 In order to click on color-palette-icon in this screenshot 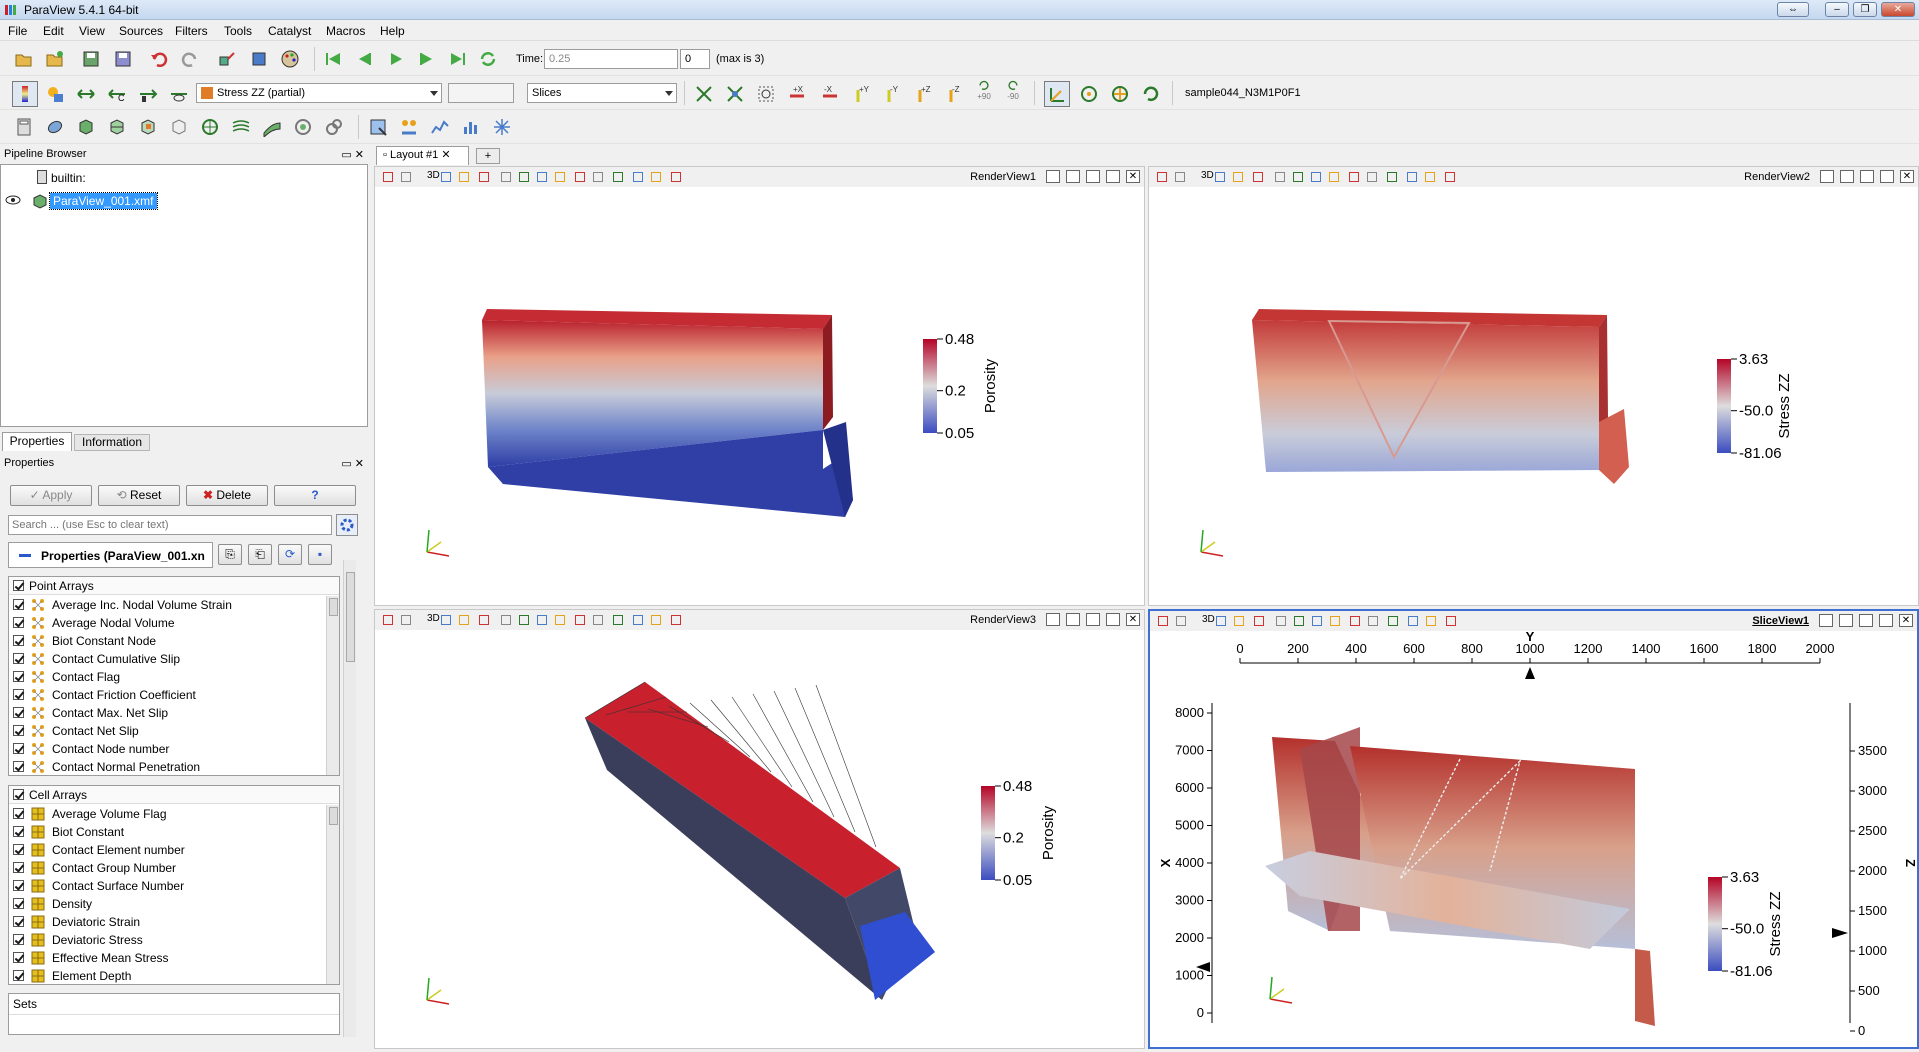, I will do `click(290, 59)`.